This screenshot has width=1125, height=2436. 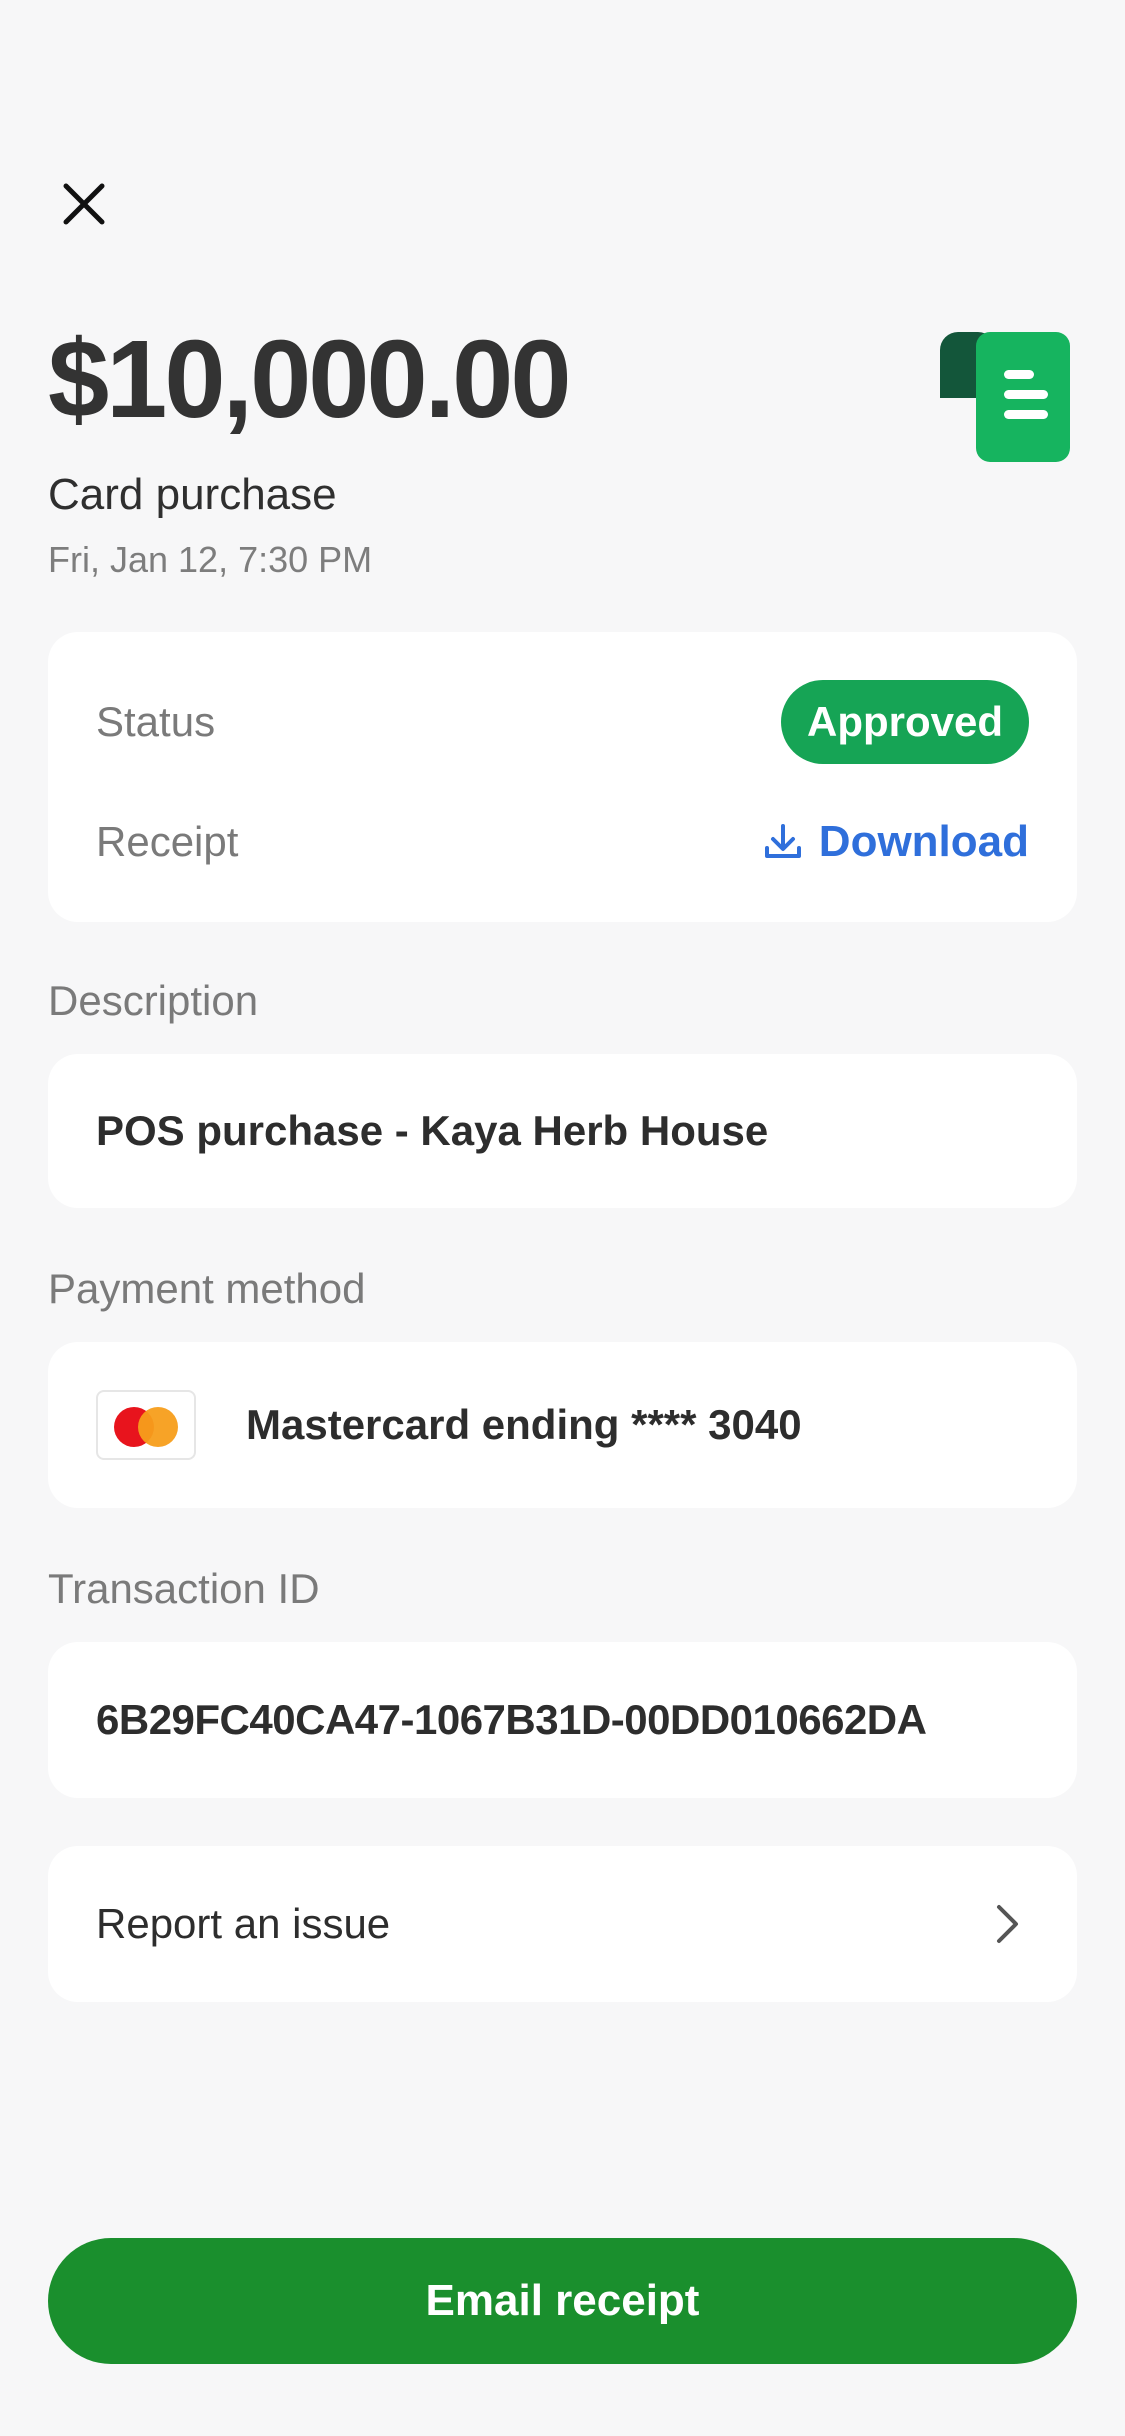 I want to click on receipt-row: Receipt Download, so click(x=562, y=842).